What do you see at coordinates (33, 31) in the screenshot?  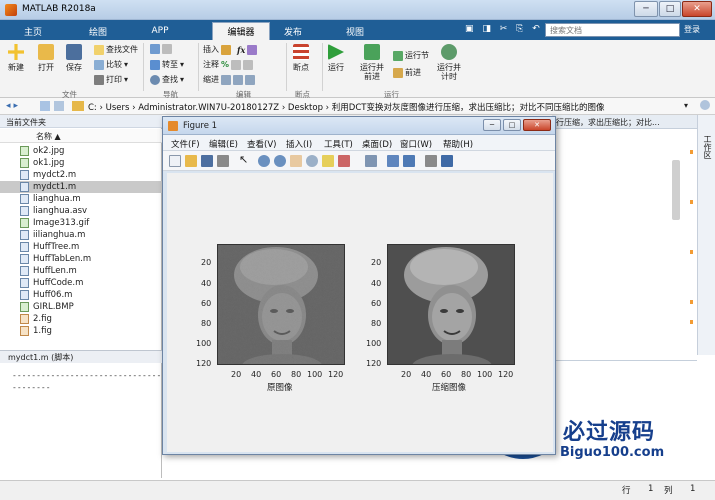 I see `tab-home: 主页` at bounding box center [33, 31].